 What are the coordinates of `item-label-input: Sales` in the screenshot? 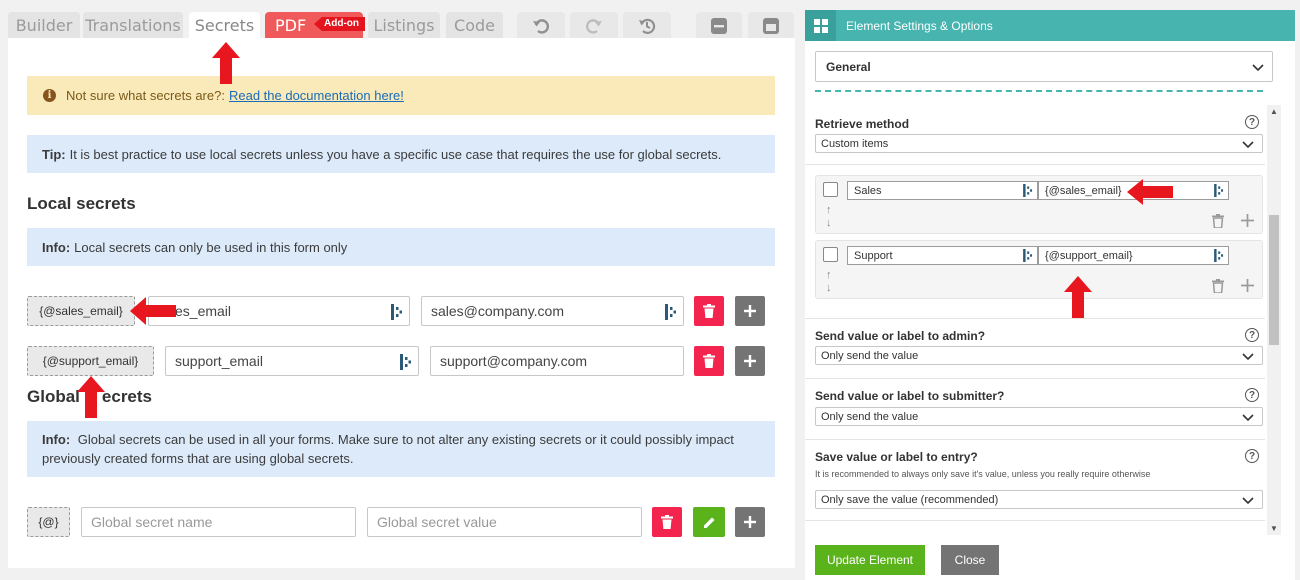 It's located at (942, 190).